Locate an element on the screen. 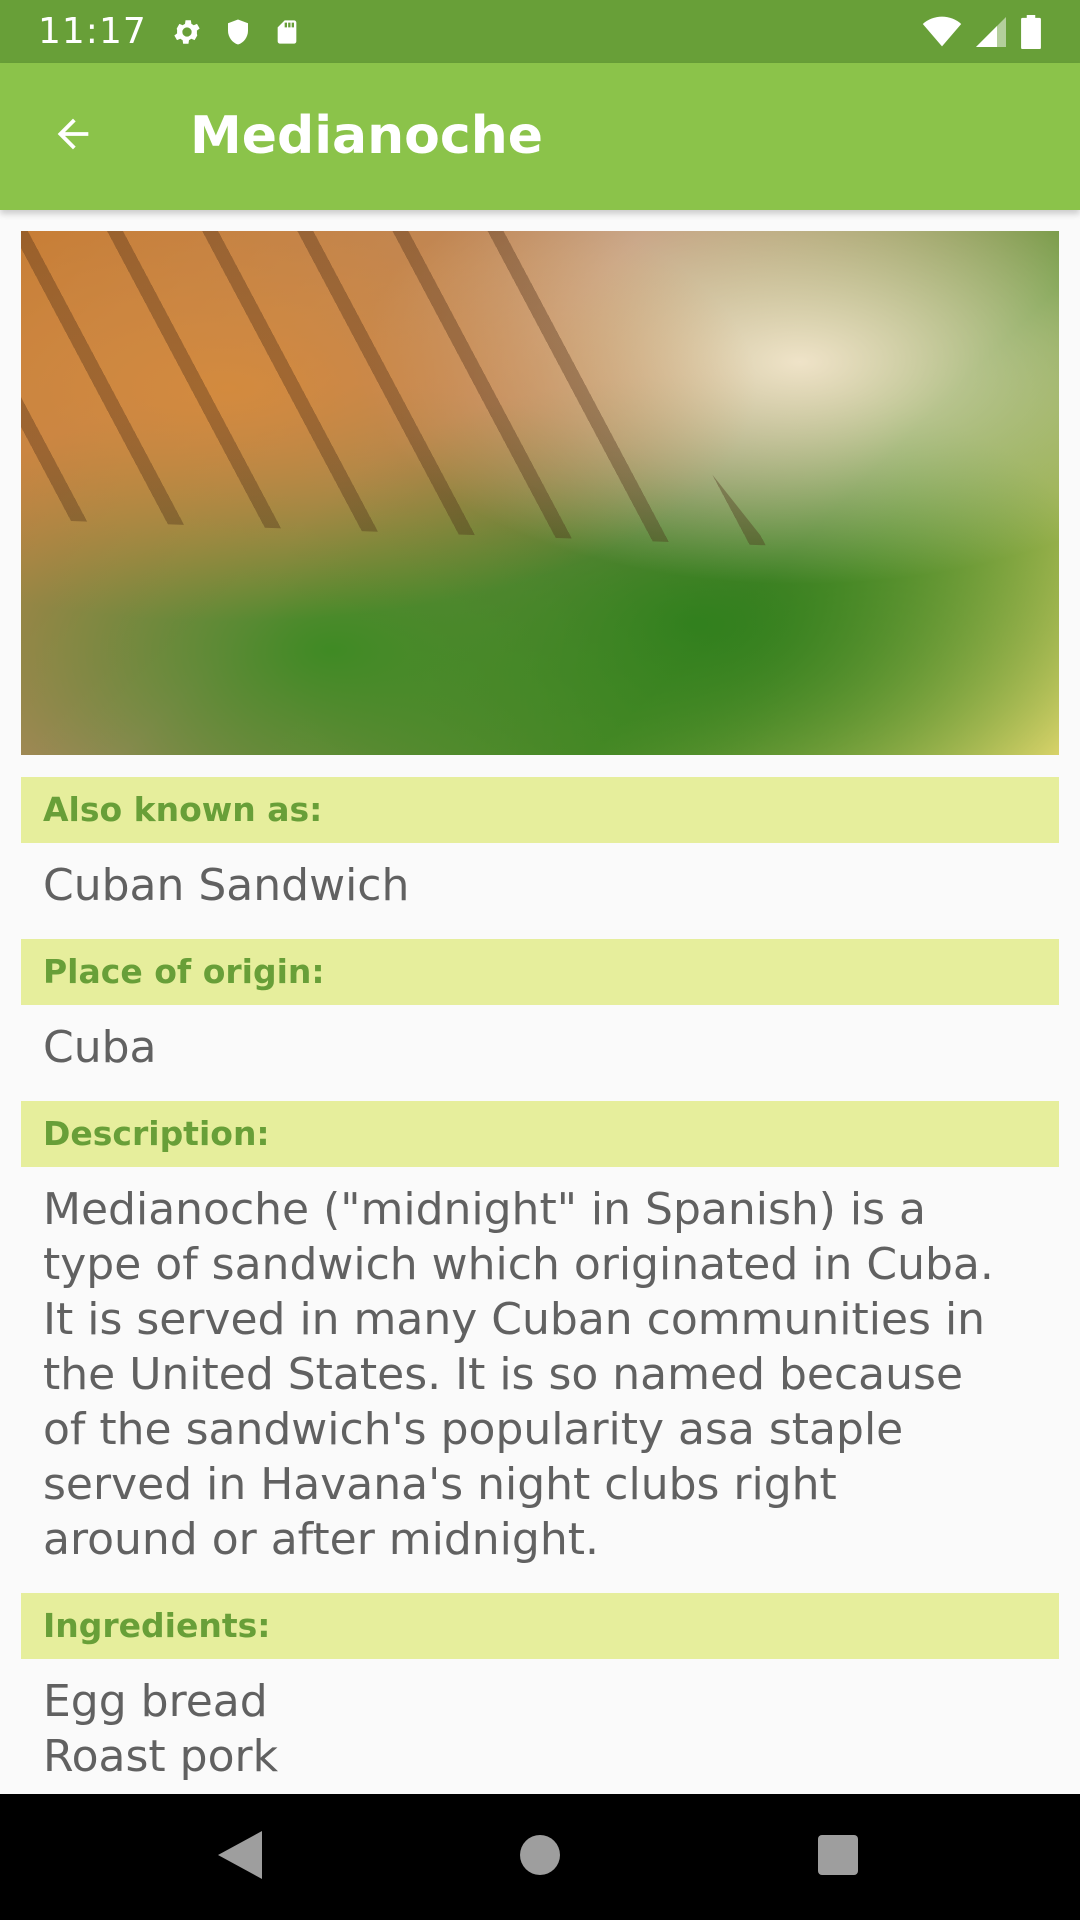 The width and height of the screenshot is (1080, 1920). section-text-place-of-origin: Cuba is located at coordinates (100, 1047).